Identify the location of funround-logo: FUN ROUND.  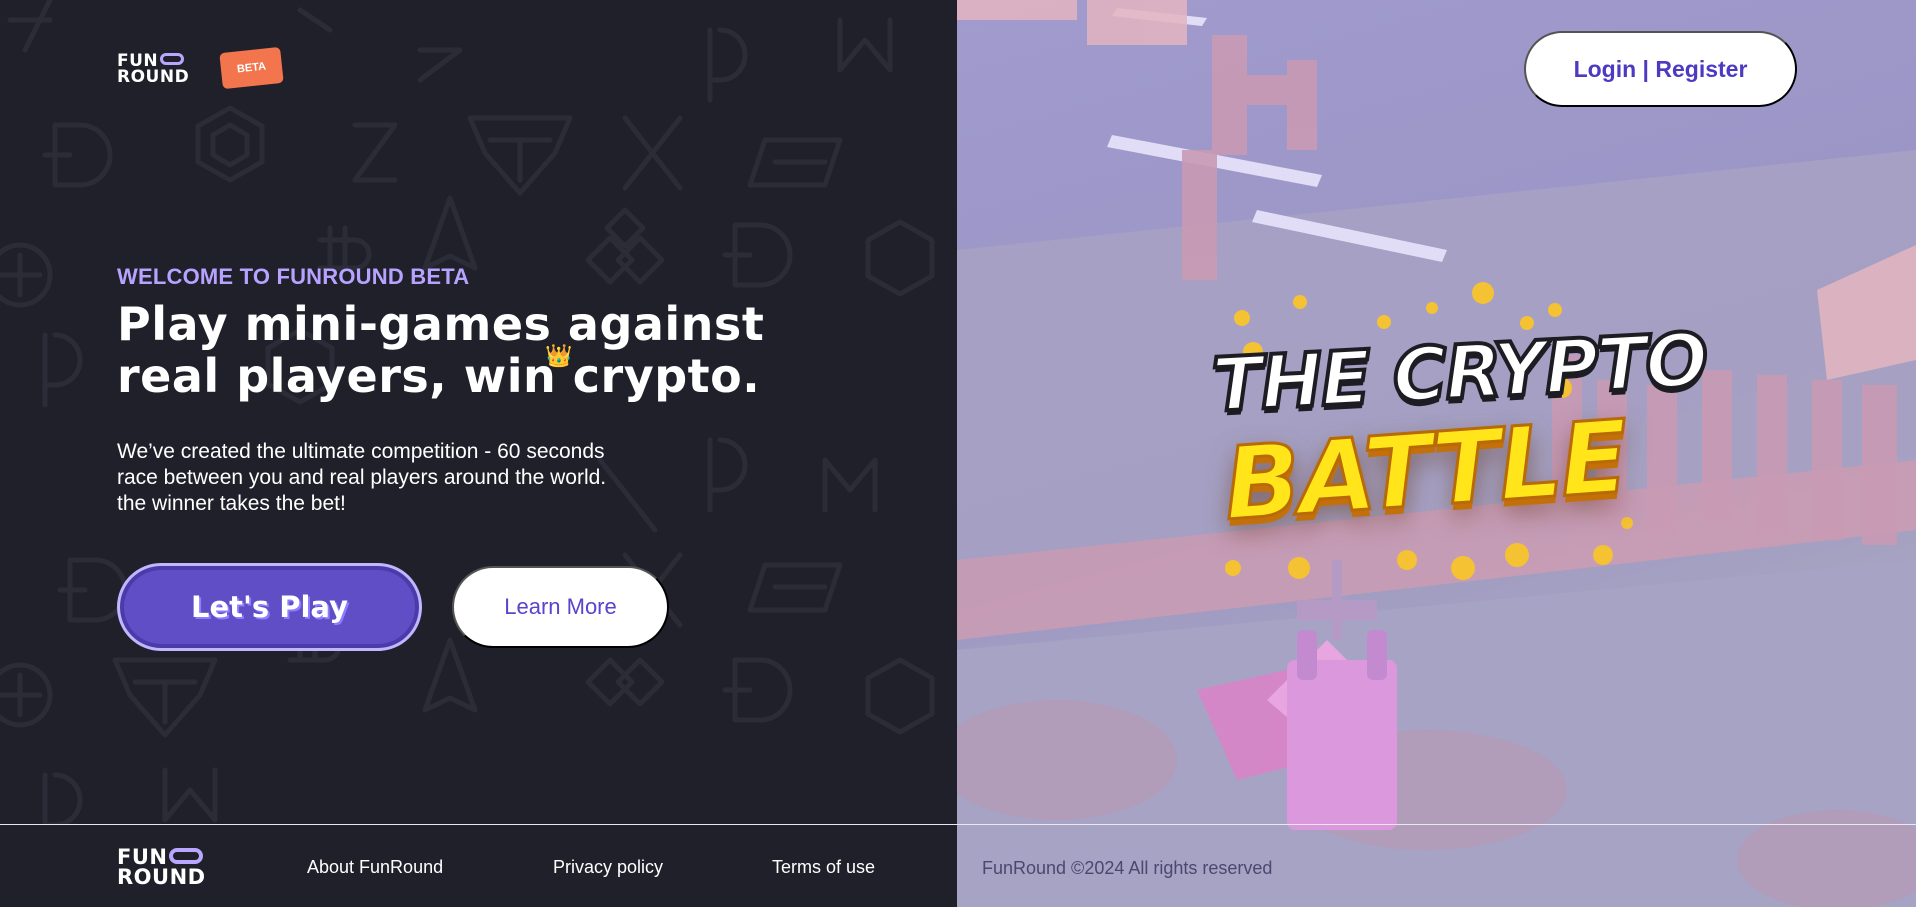
(153, 70).